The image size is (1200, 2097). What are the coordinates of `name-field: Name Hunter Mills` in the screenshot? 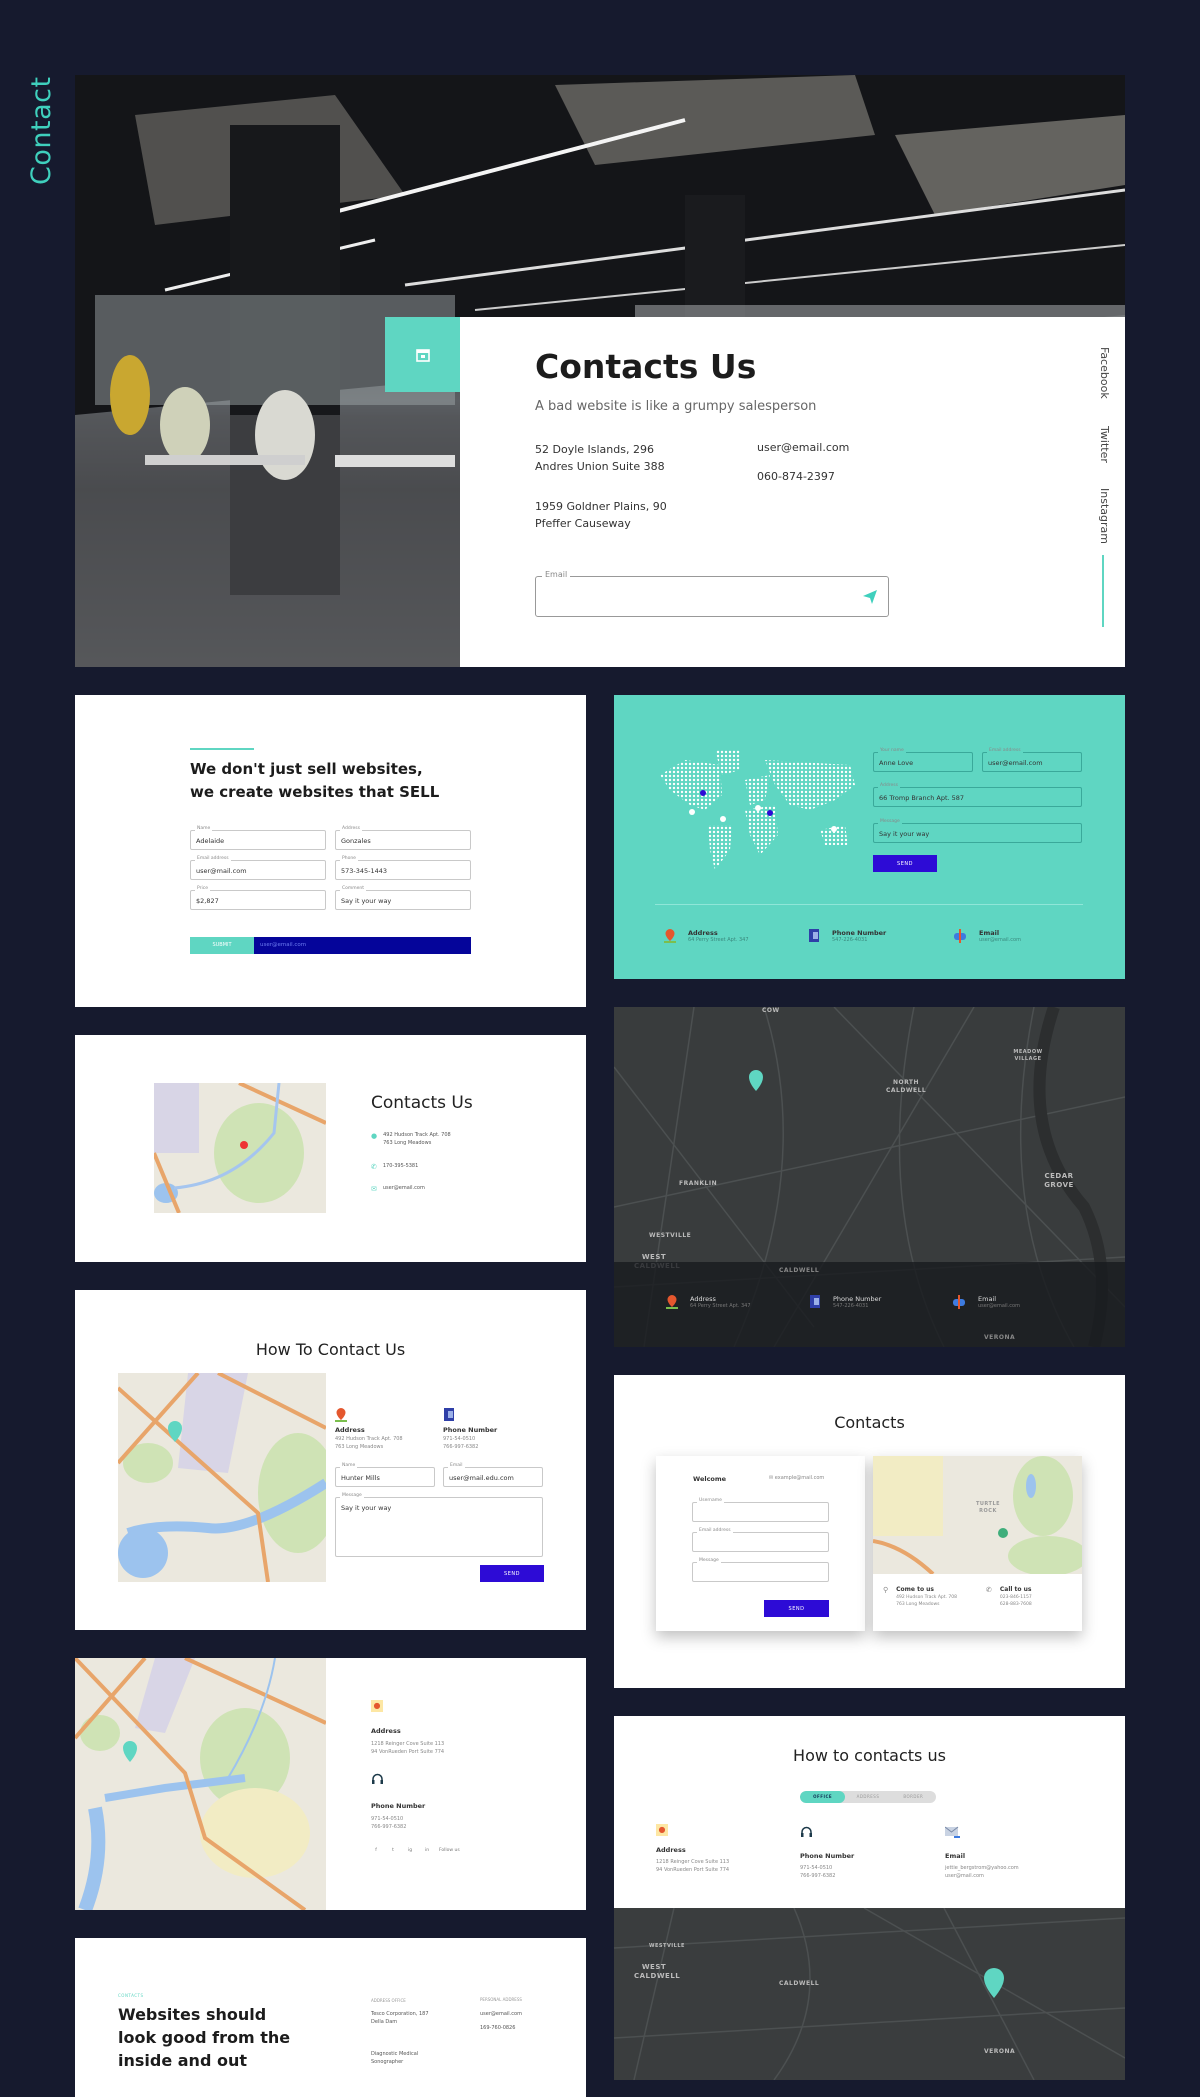 It's located at (385, 1475).